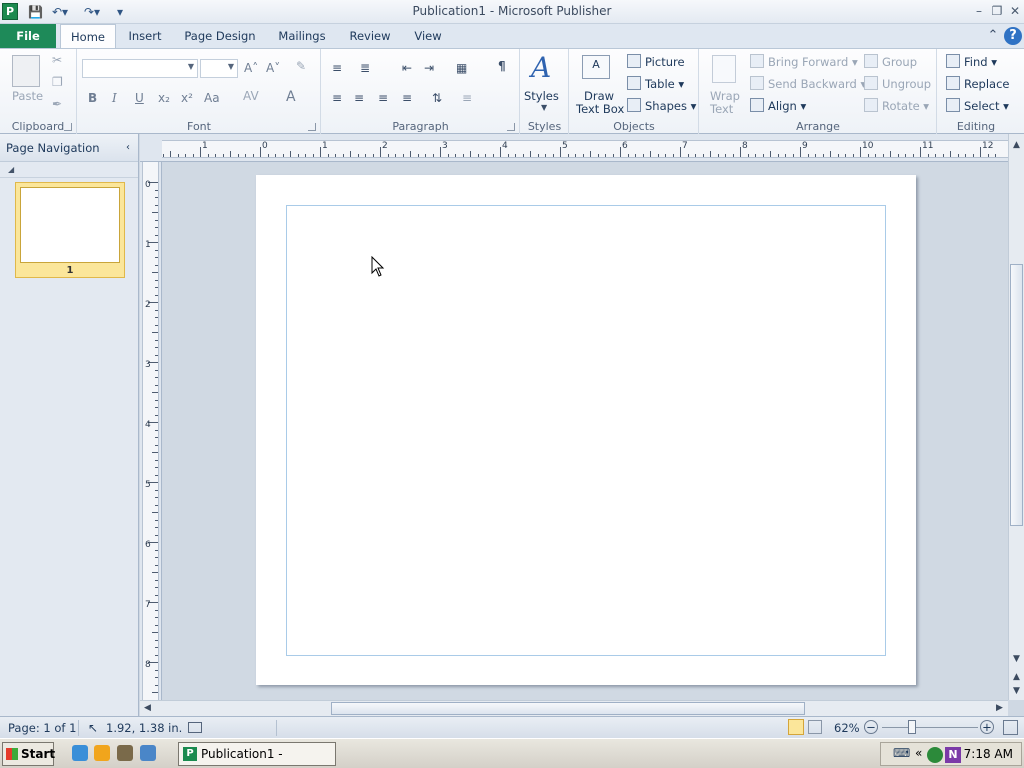 Image resolution: width=1024 pixels, height=768 pixels. Describe the element at coordinates (897, 83) in the screenshot. I see `ungroup-button: Ungroup` at that location.